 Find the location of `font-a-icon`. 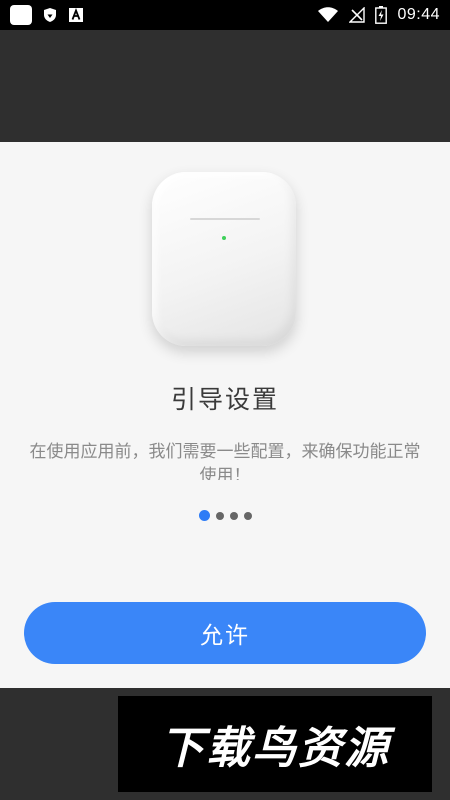

font-a-icon is located at coordinates (76, 15).